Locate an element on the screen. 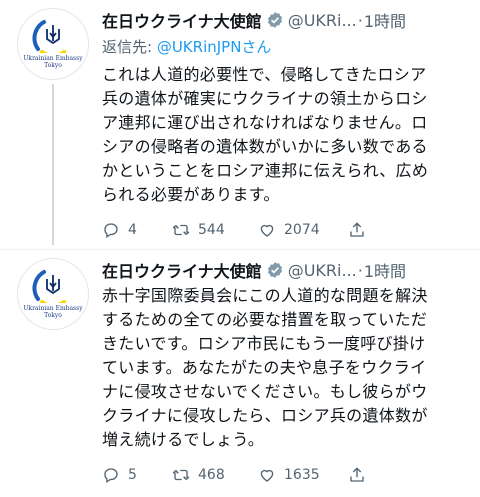 The image size is (480, 497). retweet-count: 544 is located at coordinates (211, 230).